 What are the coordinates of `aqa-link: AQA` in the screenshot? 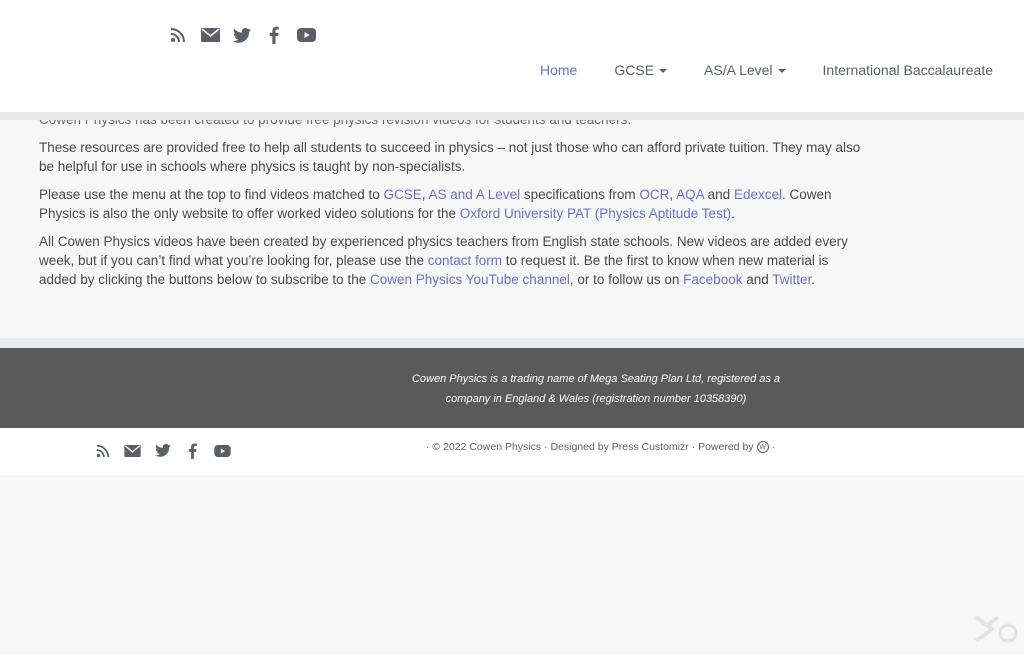 It's located at (690, 194).